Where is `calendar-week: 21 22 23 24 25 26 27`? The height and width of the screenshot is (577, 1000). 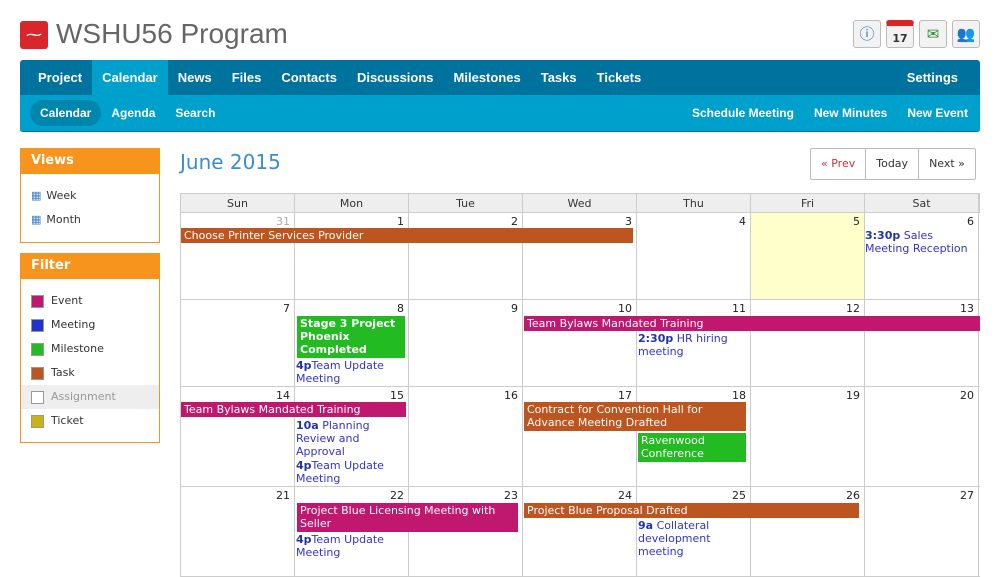 calendar-week: 21 22 23 24 25 26 27 is located at coordinates (580, 532).